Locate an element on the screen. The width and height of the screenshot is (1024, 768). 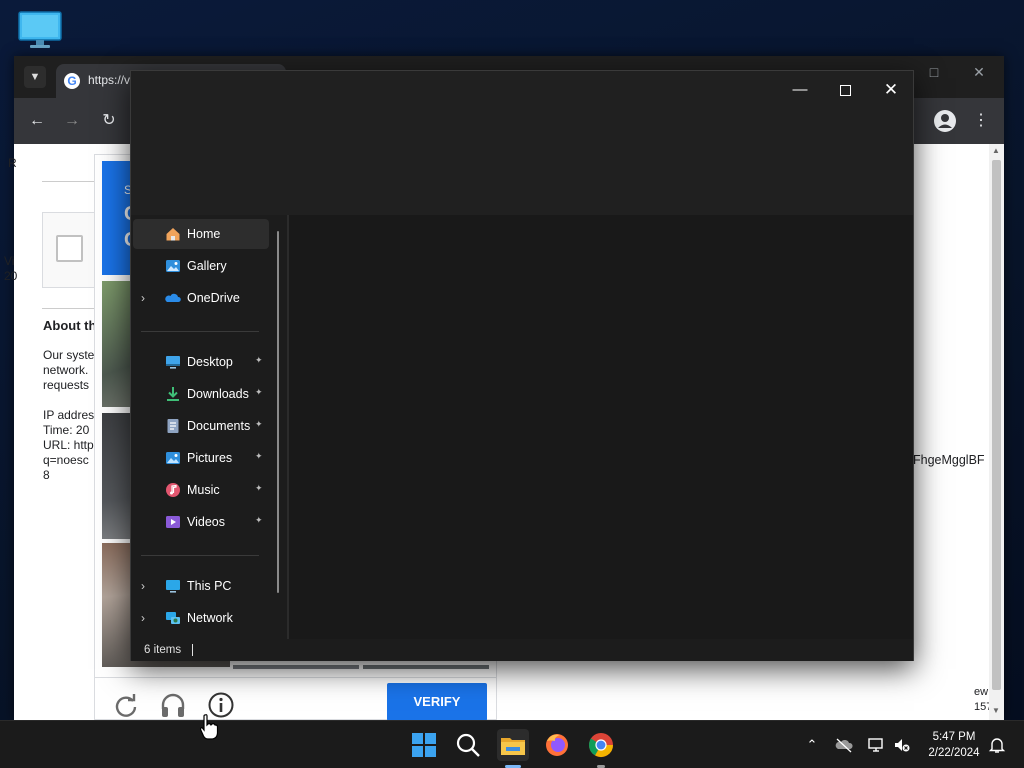
home-icon is located at coordinates (173, 234).